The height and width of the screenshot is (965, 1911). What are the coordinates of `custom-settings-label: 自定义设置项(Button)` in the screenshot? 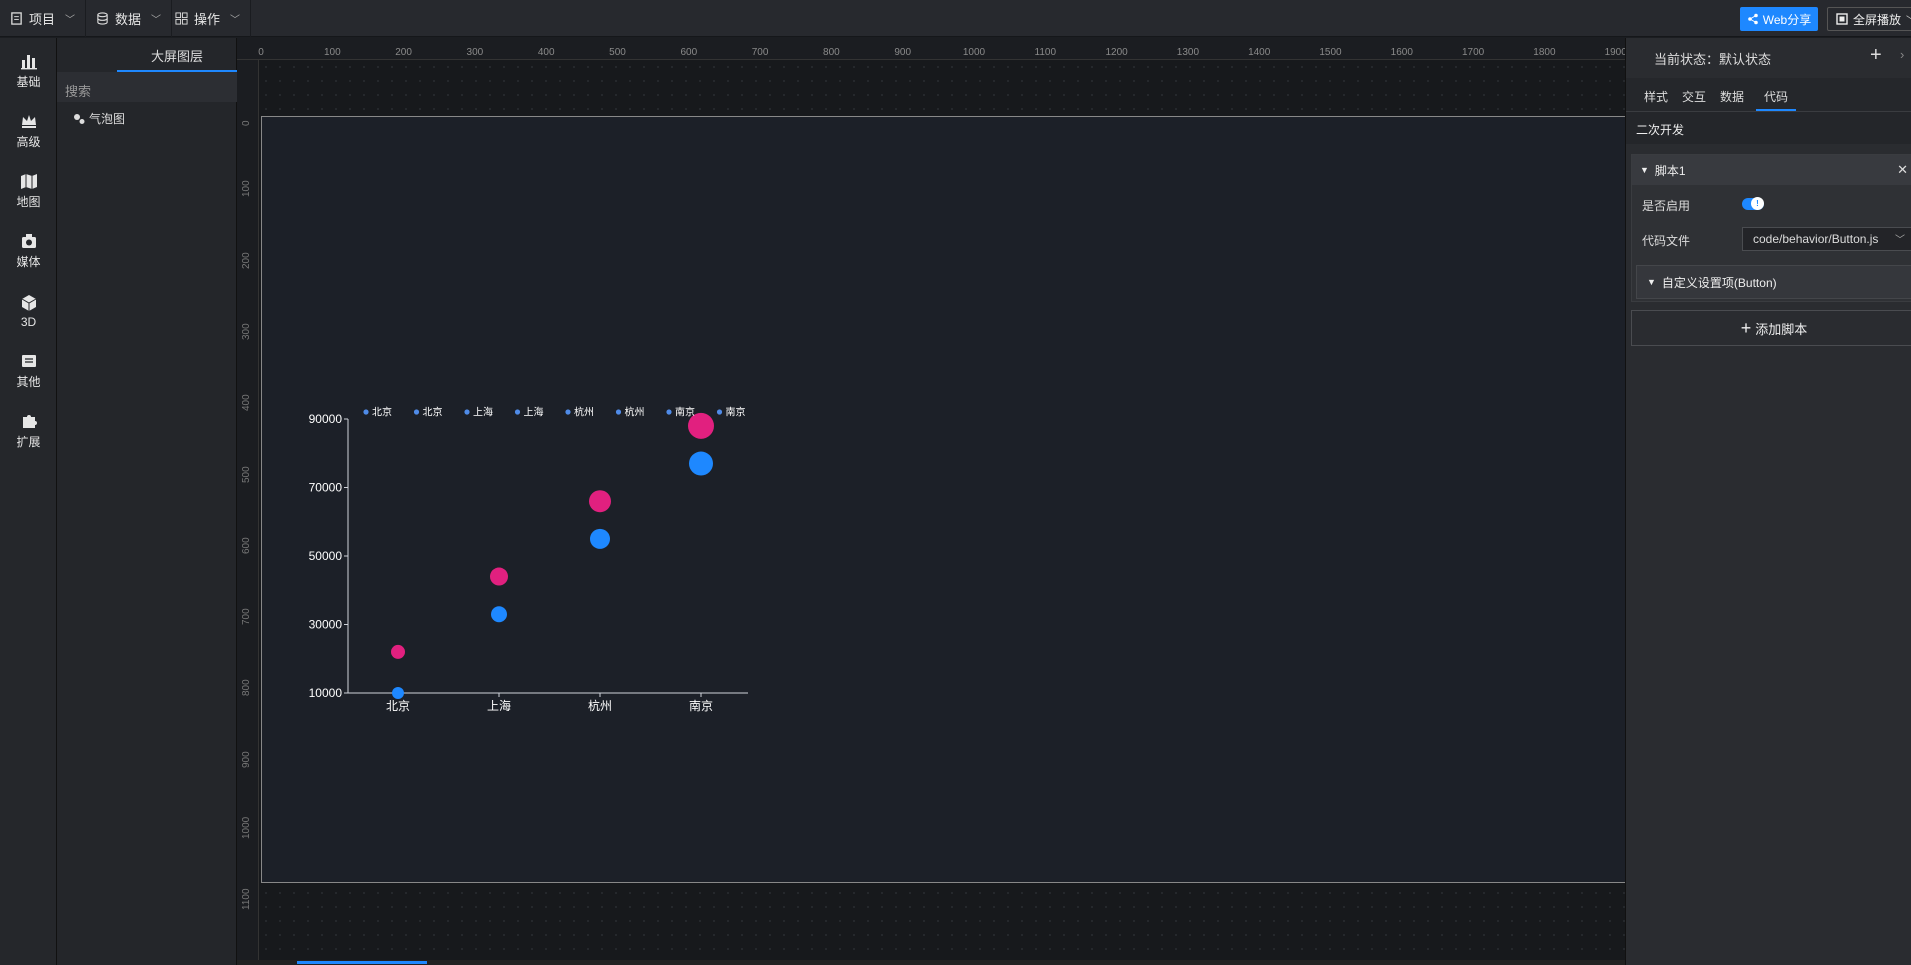 It's located at (1719, 282).